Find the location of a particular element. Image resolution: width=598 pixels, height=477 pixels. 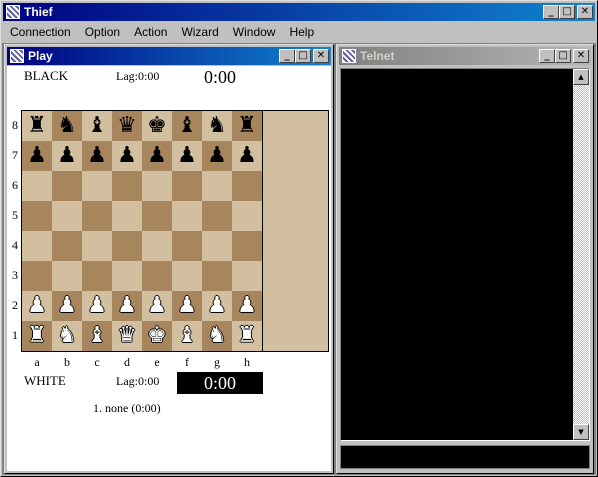

white-piece-g2: ♟ is located at coordinates (217, 305).